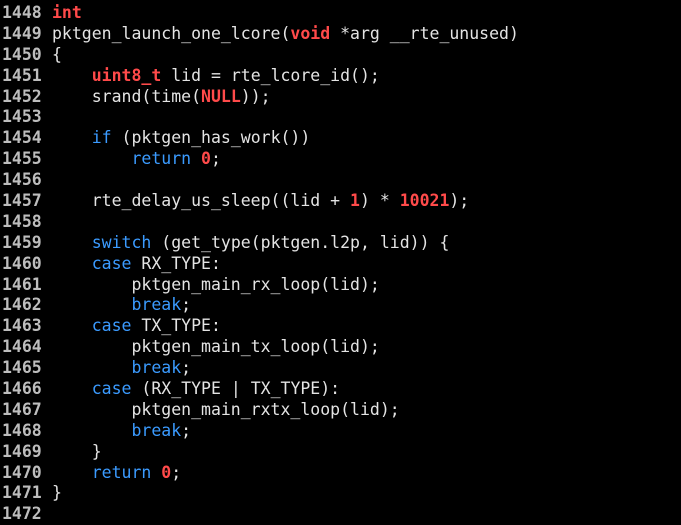 Image resolution: width=681 pixels, height=525 pixels. I want to click on code-text: int, so click(366, 13).